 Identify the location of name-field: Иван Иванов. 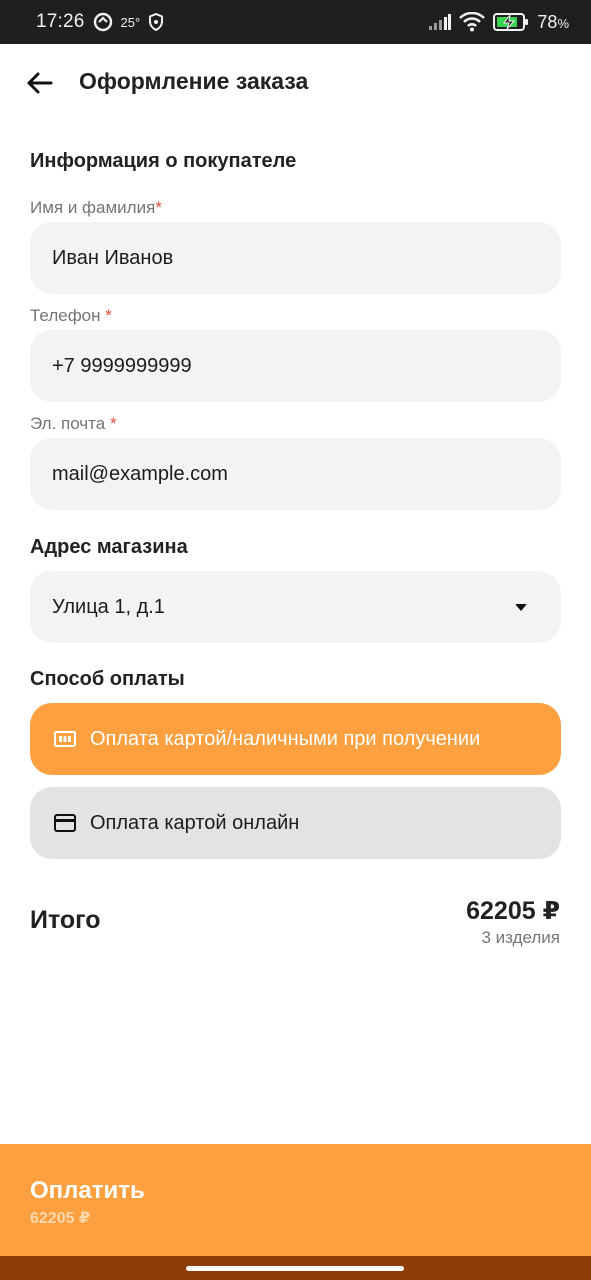
(295, 258).